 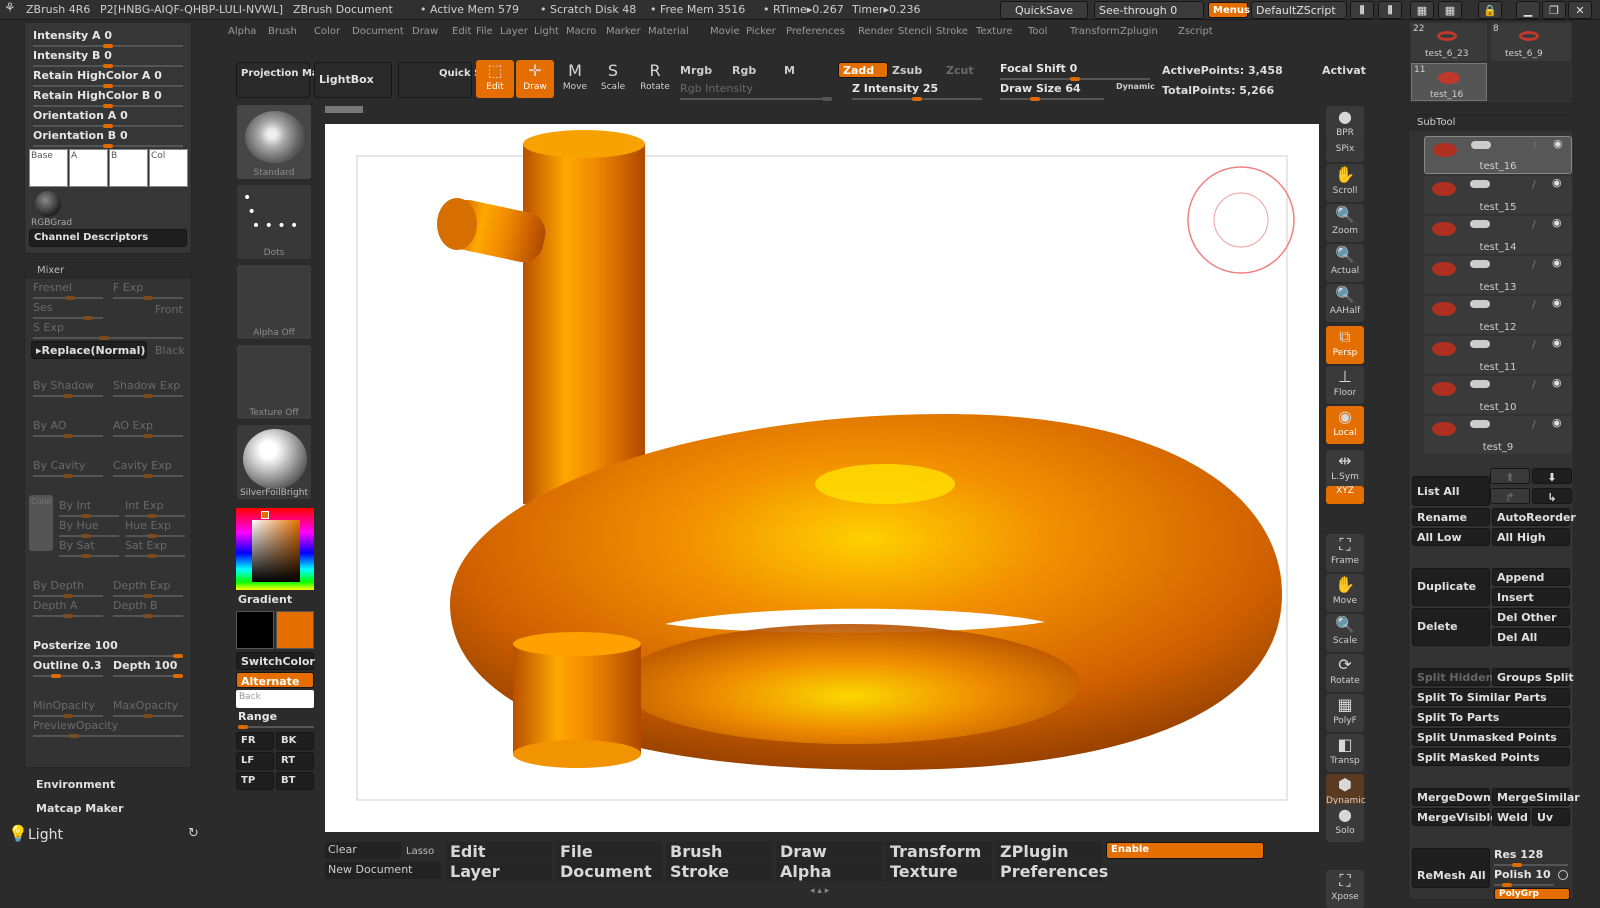 What do you see at coordinates (255, 630) in the screenshot?
I see `secondary-color-swatch` at bounding box center [255, 630].